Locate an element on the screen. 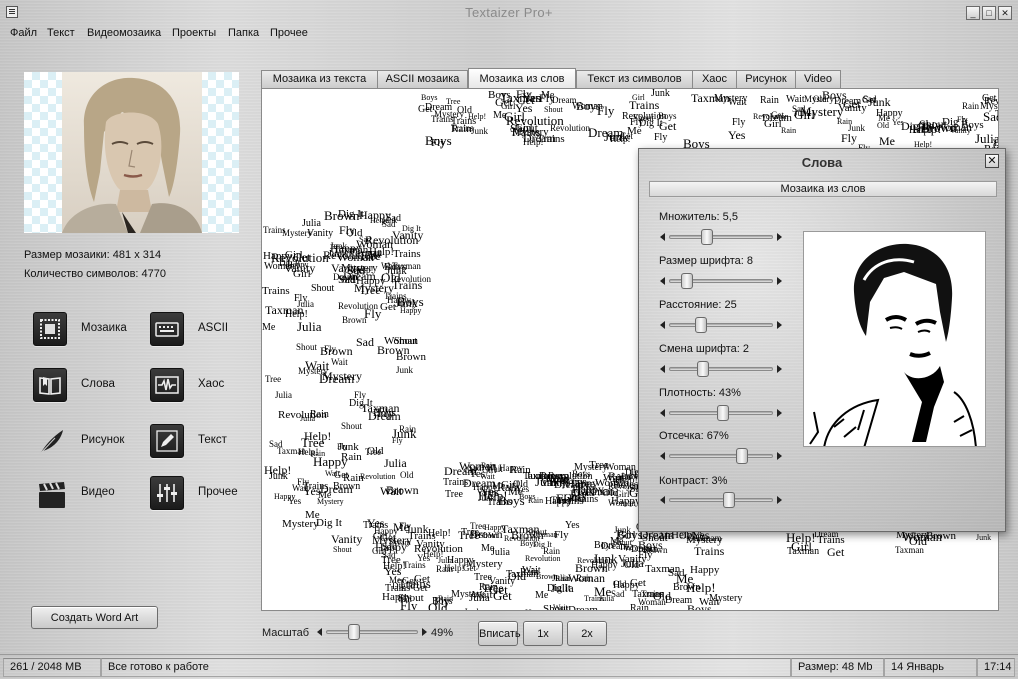  menu-file: Файл is located at coordinates (23, 33).